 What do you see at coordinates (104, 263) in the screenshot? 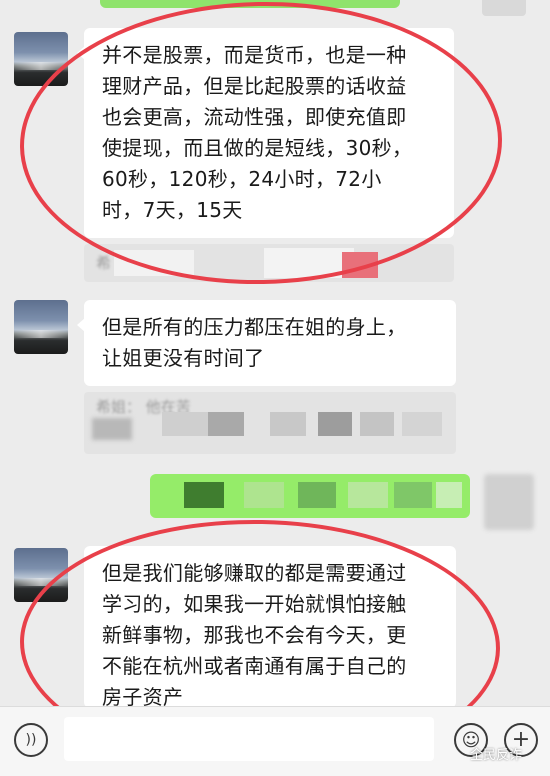
I see `quote-preview-text: 希` at bounding box center [104, 263].